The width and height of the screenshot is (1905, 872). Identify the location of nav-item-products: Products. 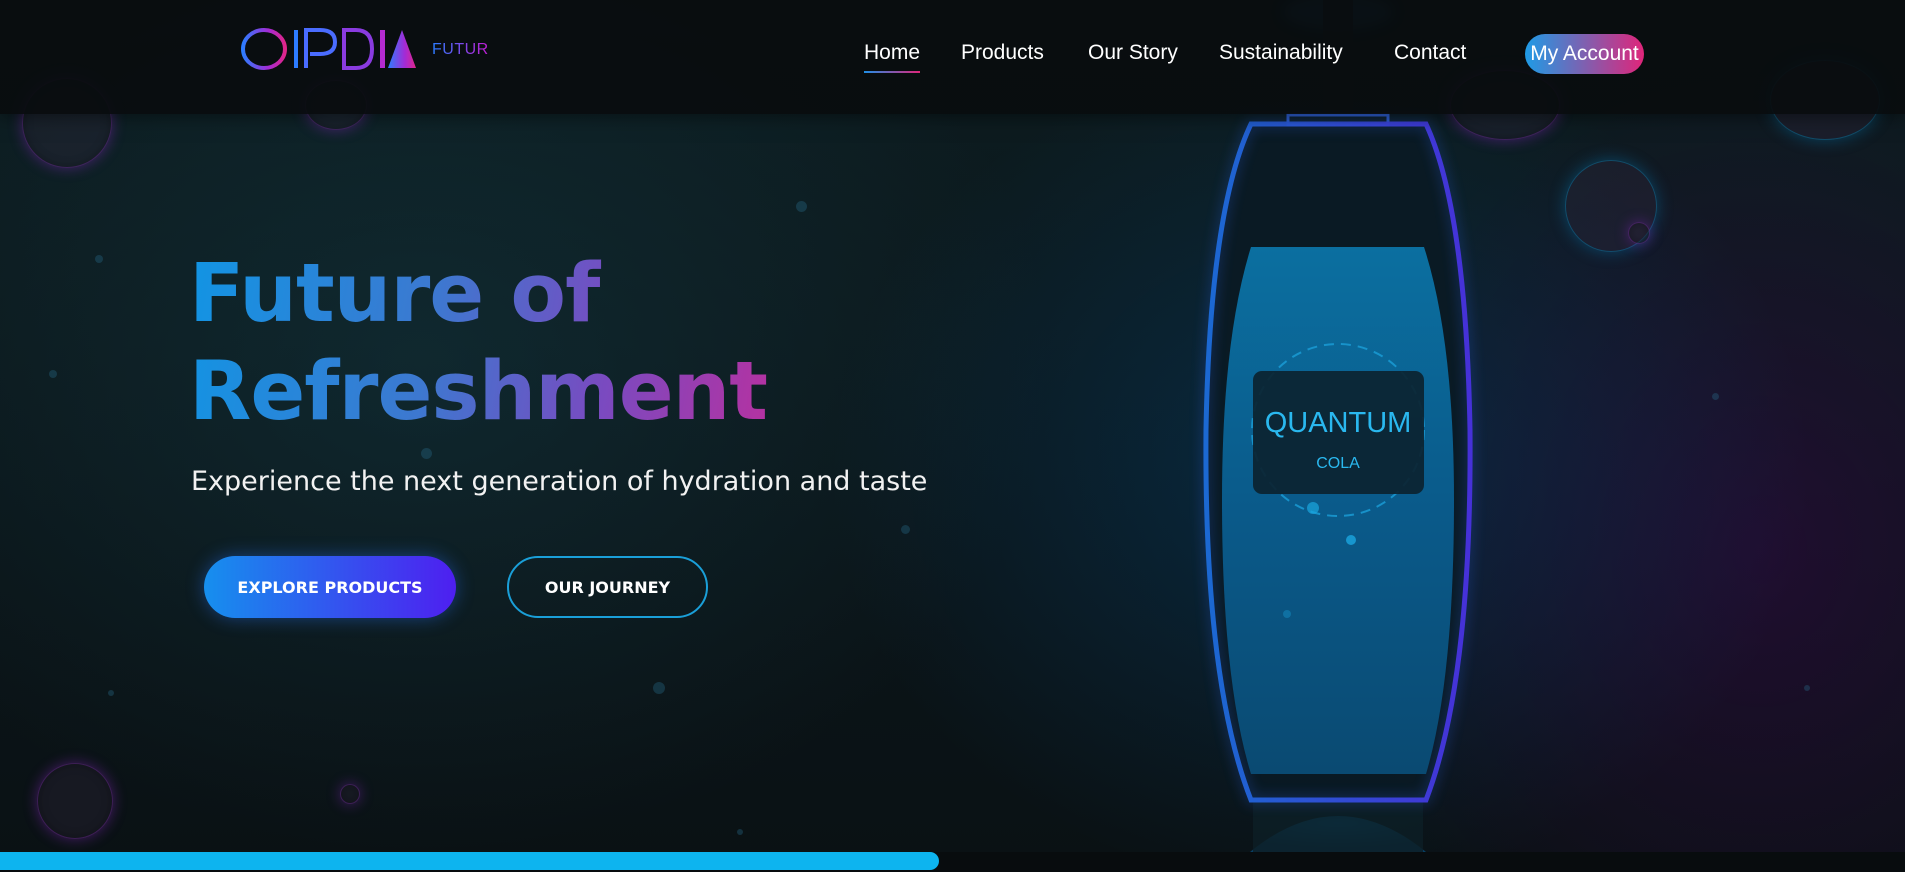
(1002, 53).